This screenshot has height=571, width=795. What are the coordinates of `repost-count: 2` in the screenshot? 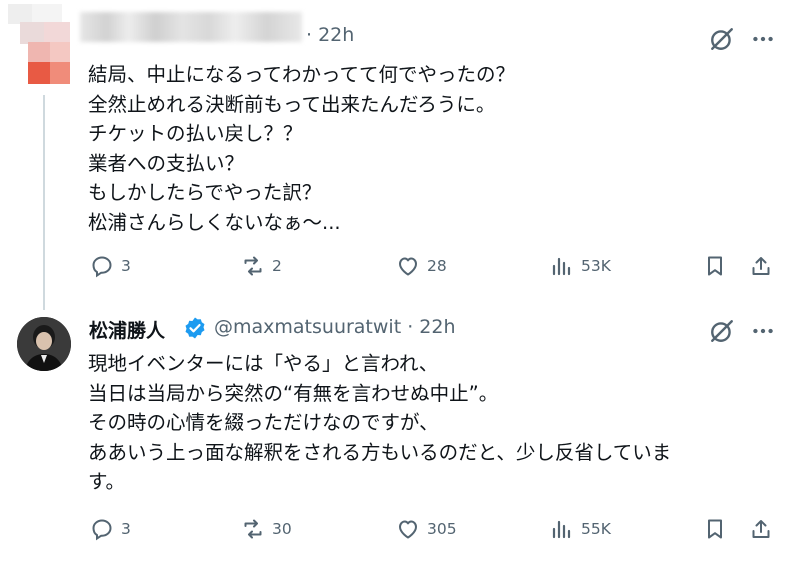 It's located at (277, 266).